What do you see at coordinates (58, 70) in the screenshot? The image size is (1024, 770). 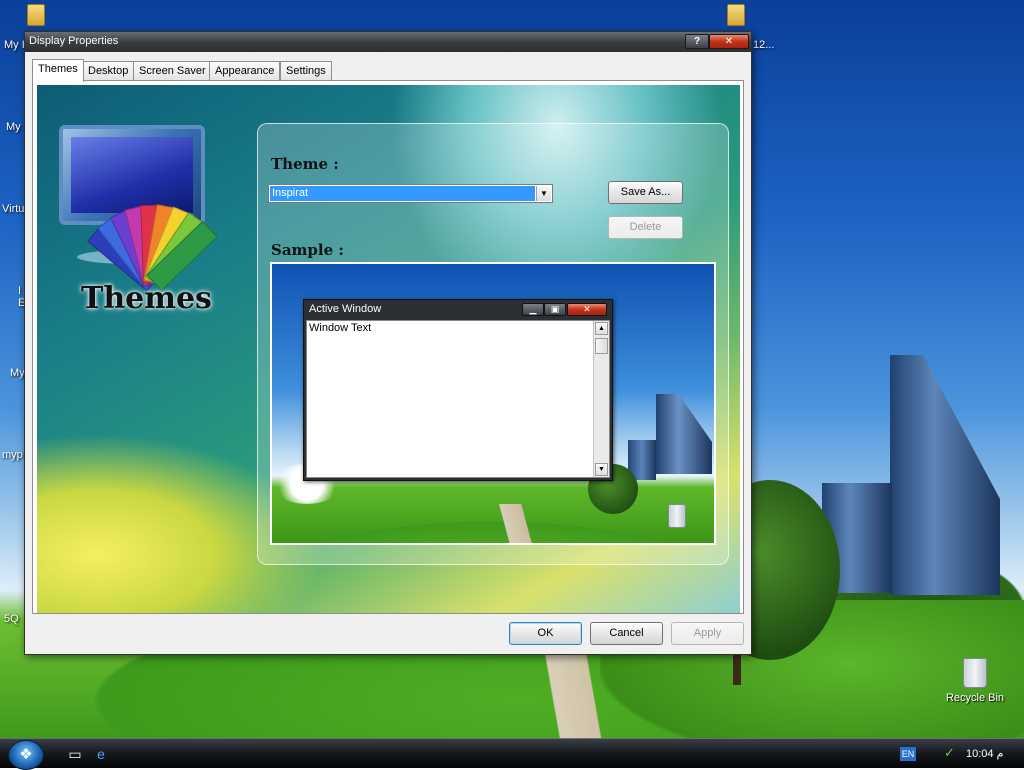 I see `tab-themes: Themes` at bounding box center [58, 70].